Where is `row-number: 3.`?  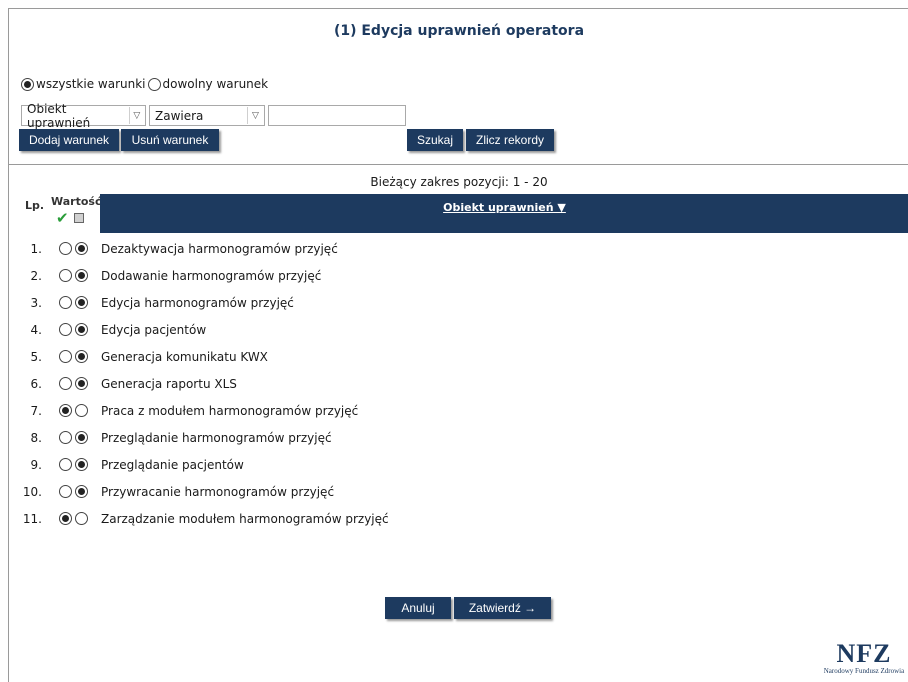
row-number: 3. is located at coordinates (36, 302).